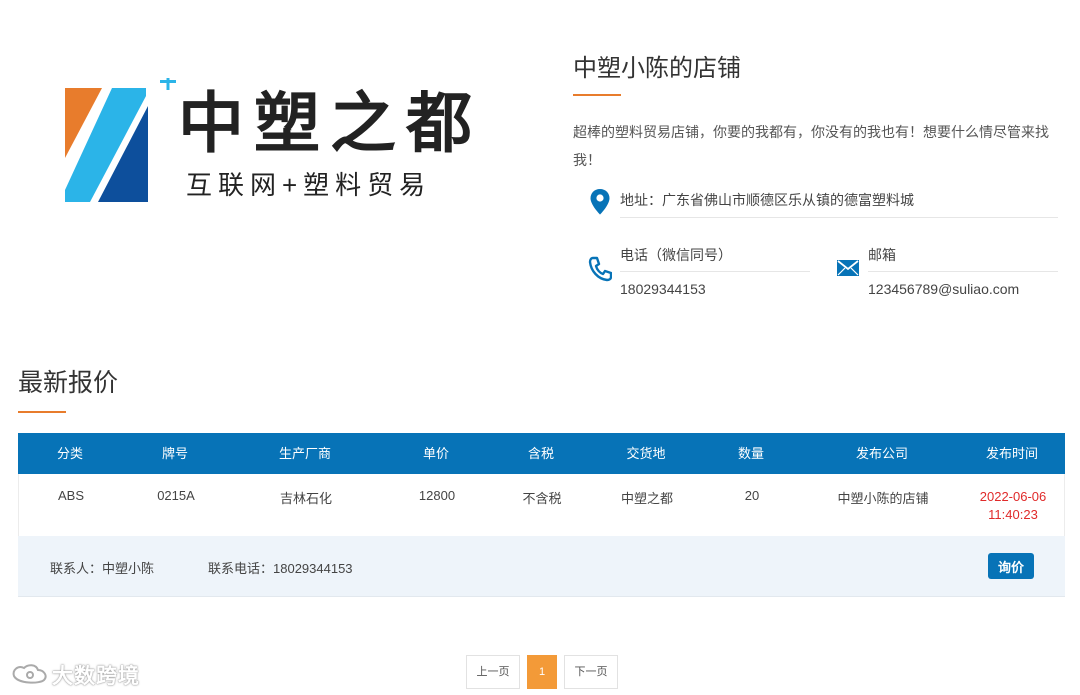 The image size is (1080, 695). I want to click on cell-clock: 11:40:23, so click(1013, 514).